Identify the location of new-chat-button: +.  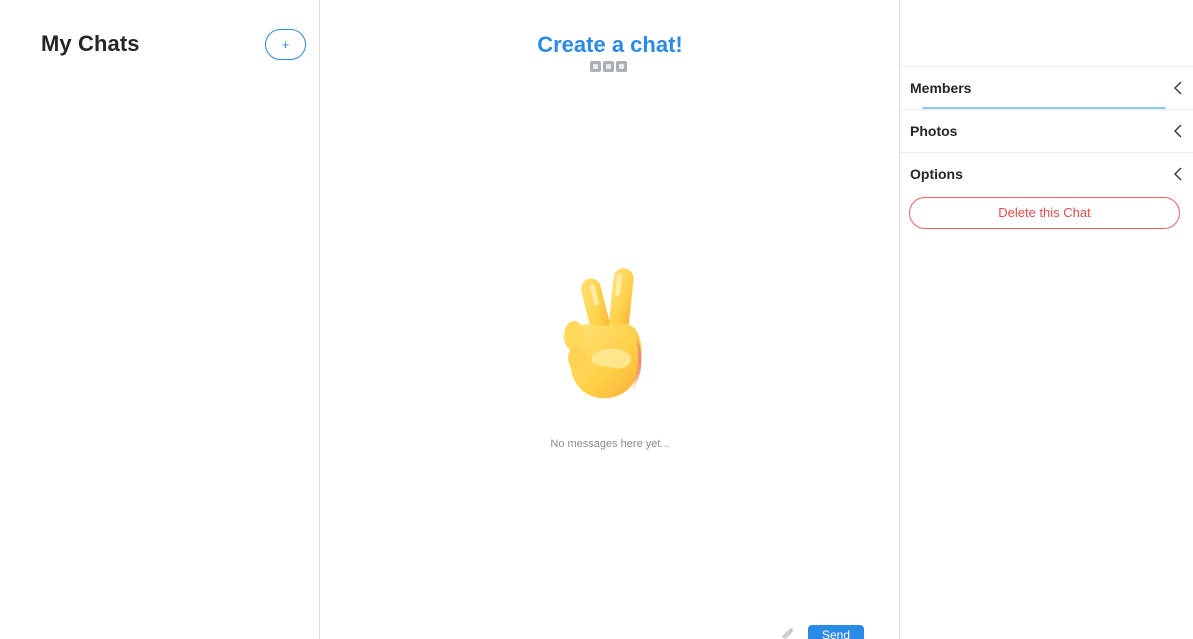
(285, 44).